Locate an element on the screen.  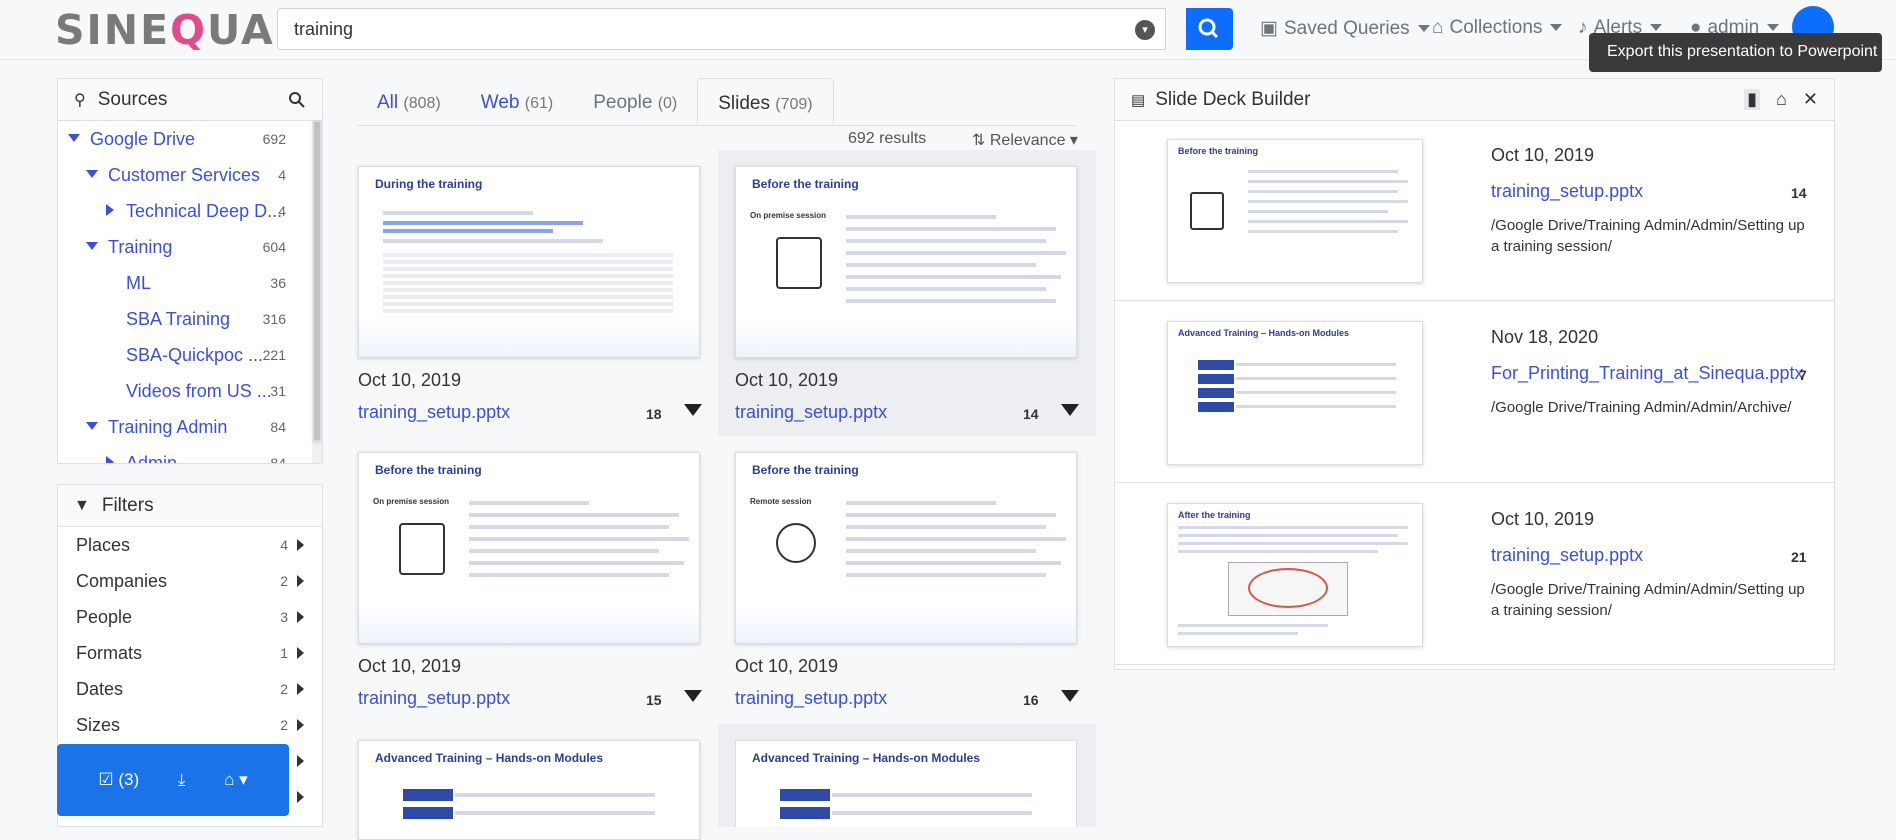
filter-sizes: Sizes 2 is located at coordinates (190, 725).